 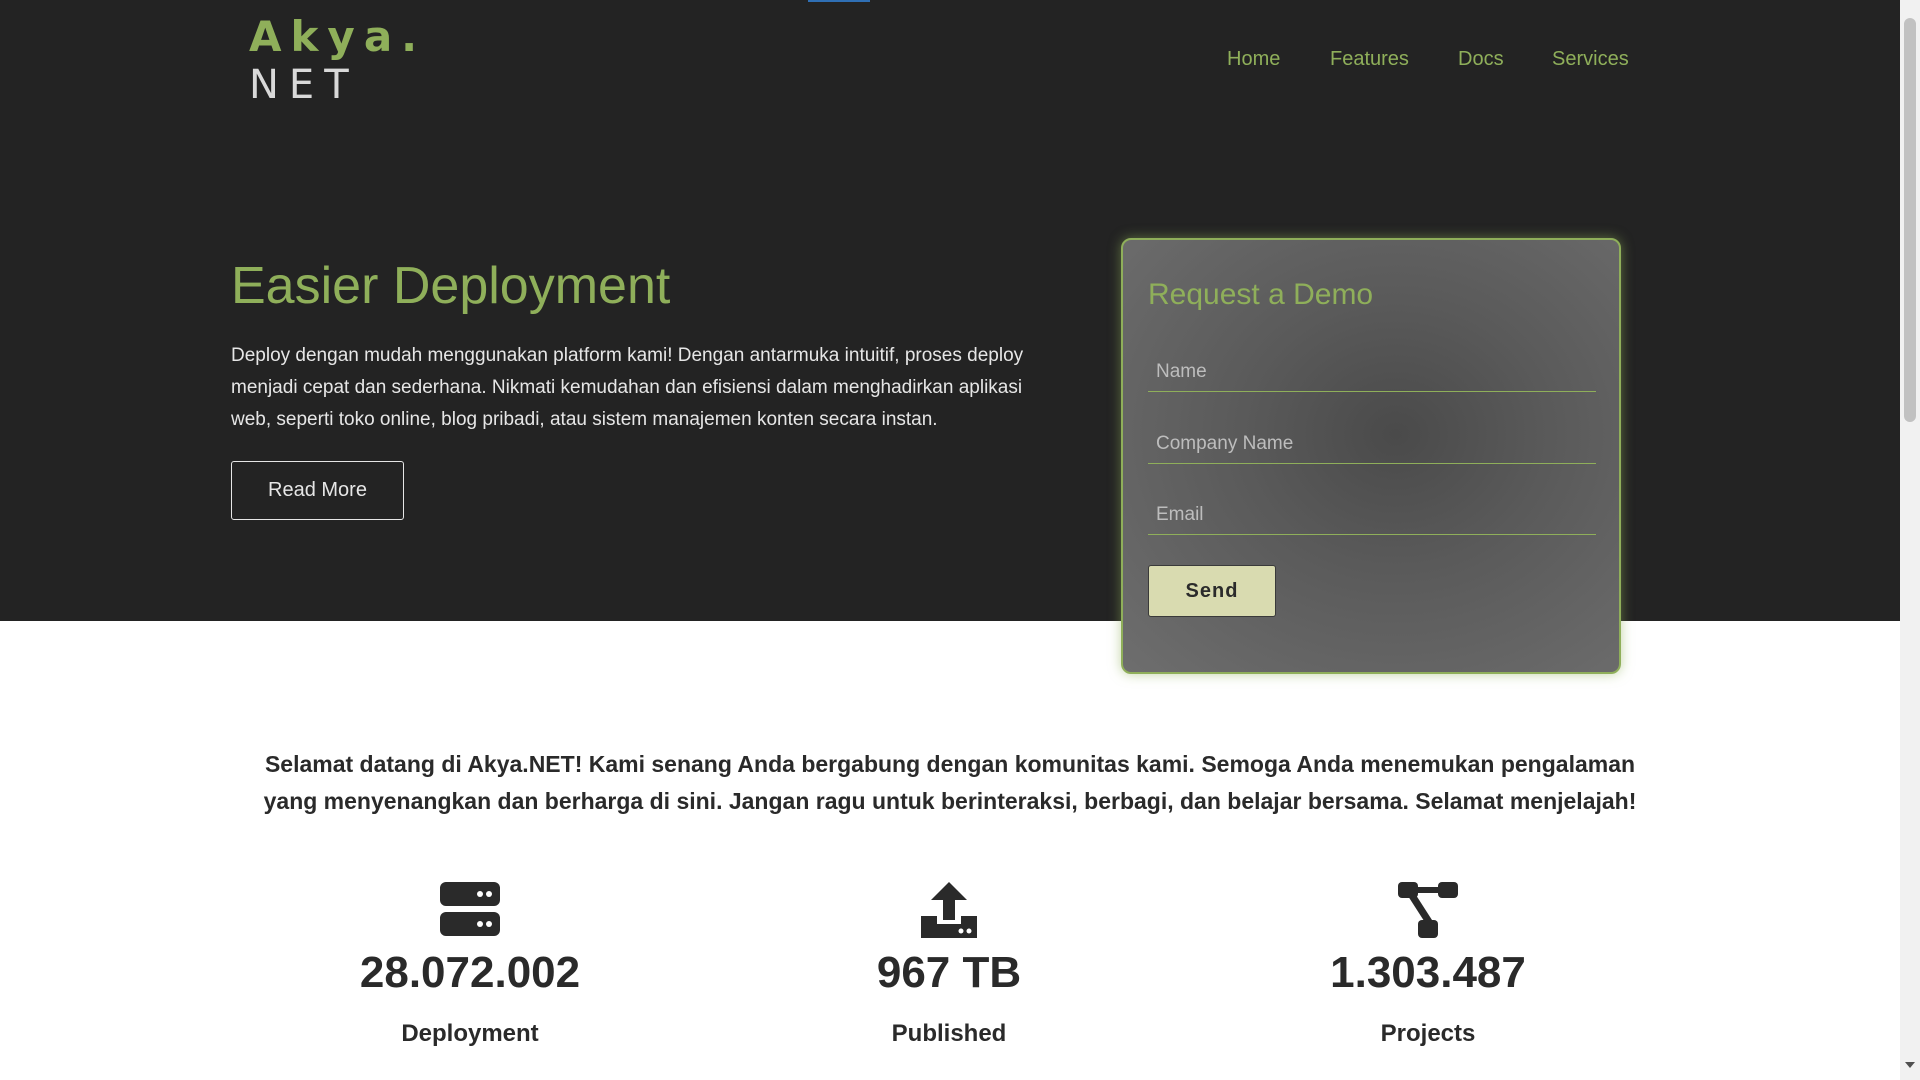 I want to click on stat-value: 1.303.487, so click(x=1428, y=972).